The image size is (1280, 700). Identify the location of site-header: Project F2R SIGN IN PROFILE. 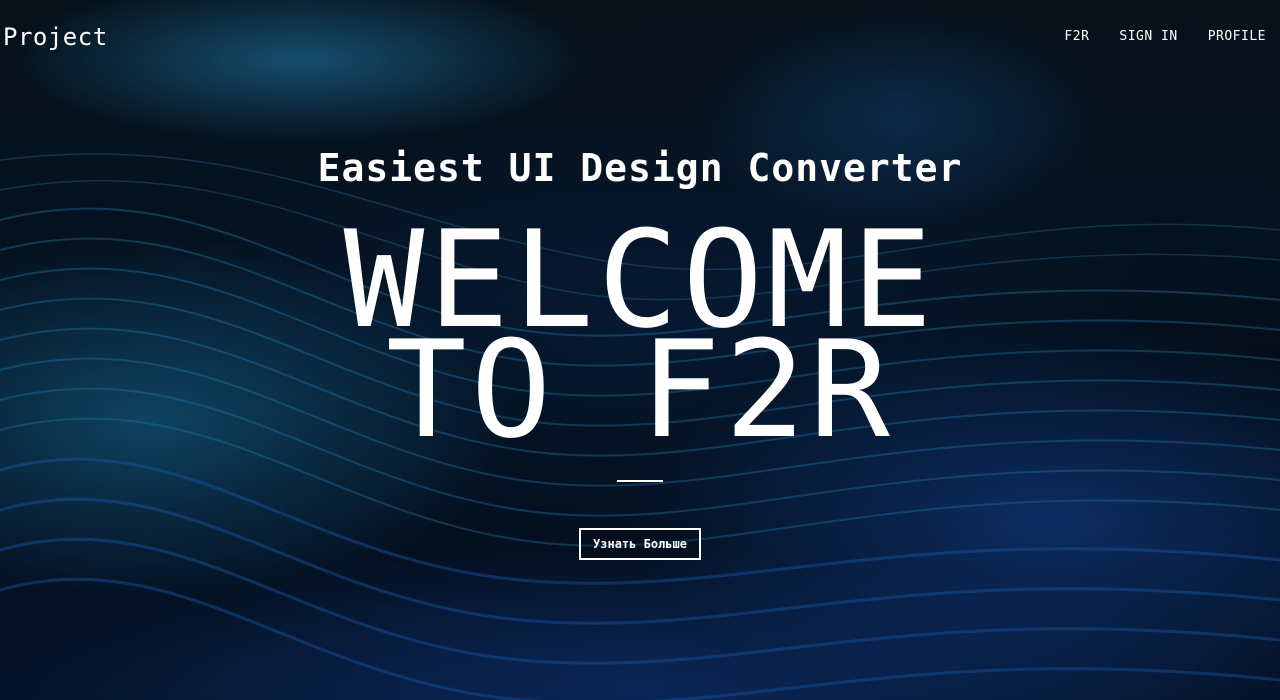
(640, 38).